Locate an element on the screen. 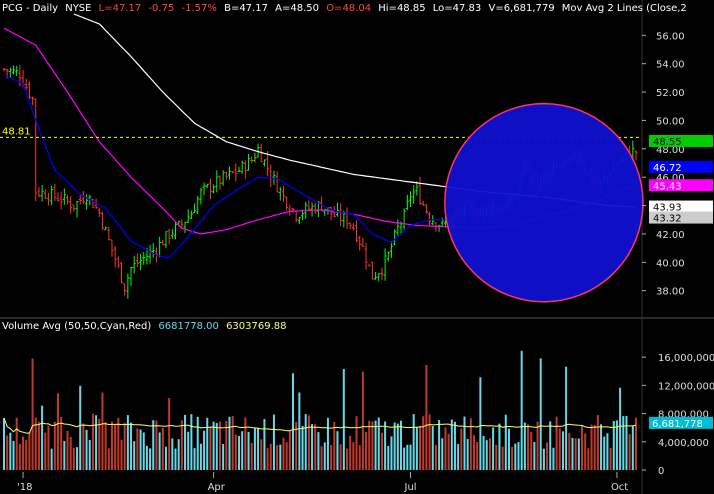 This screenshot has width=714, height=494. volume-tick-label: 4,000,000 is located at coordinates (683, 443).